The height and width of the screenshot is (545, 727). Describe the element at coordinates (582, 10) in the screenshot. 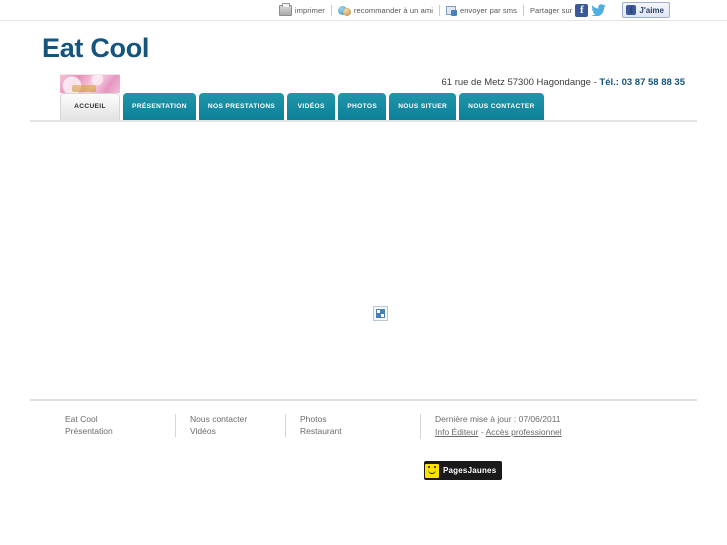

I see `facebook-share-icon: f` at that location.